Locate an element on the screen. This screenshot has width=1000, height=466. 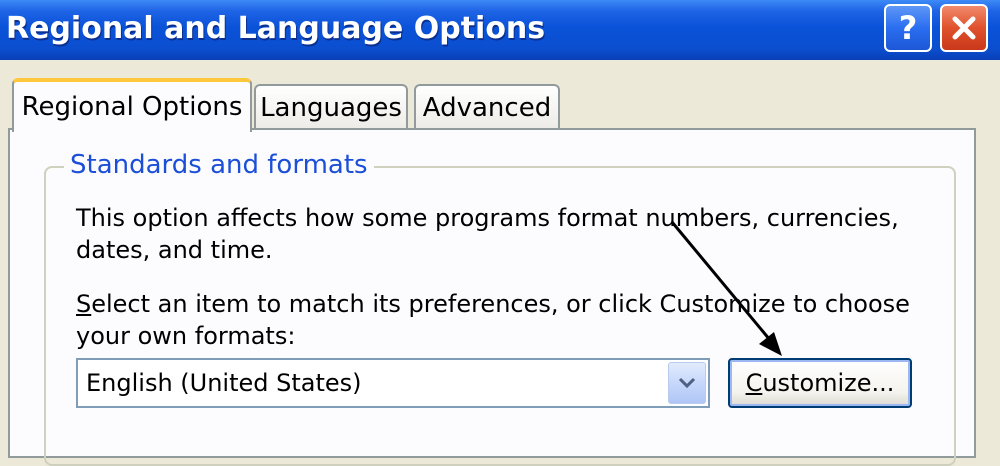
help-button: ? is located at coordinates (908, 28).